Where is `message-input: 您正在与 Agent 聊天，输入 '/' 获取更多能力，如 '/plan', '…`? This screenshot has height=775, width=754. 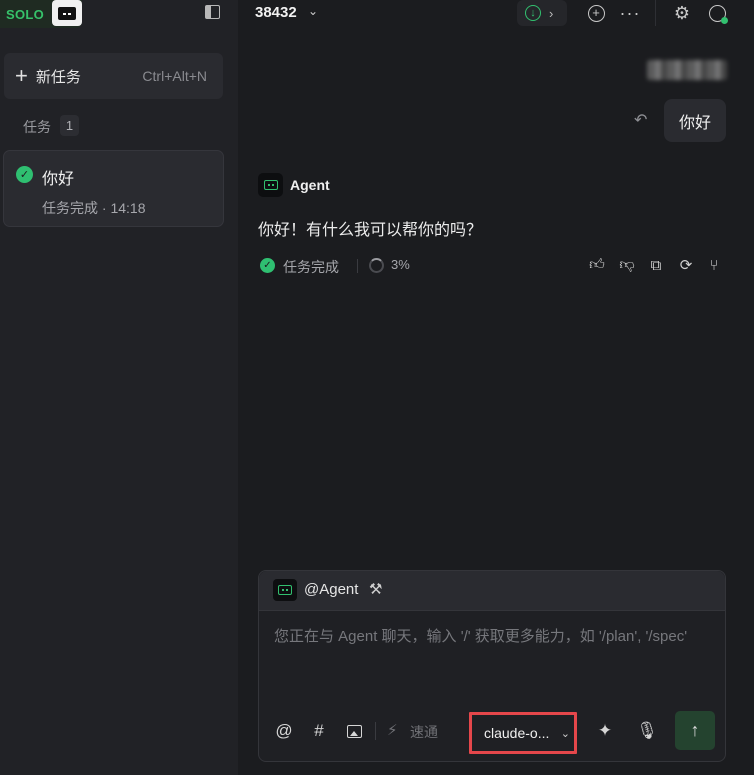 message-input: 您正在与 Agent 聊天，输入 '/' 获取更多能力，如 '/plan', '… is located at coordinates (494, 637).